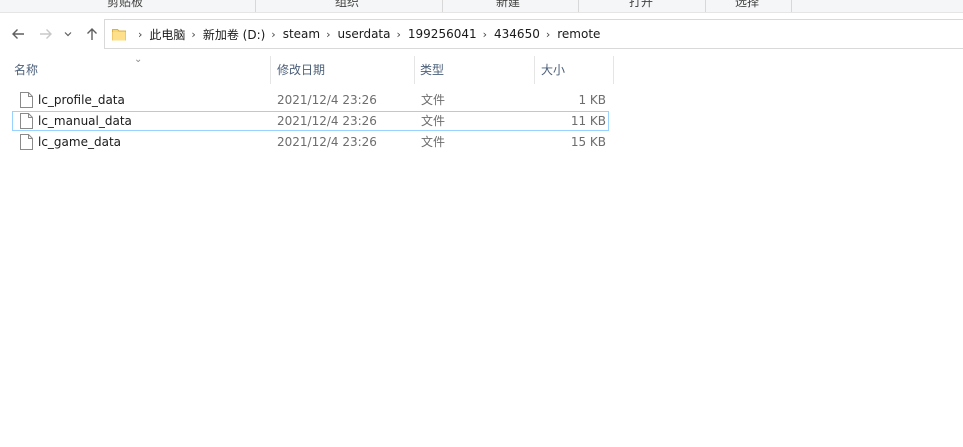 This screenshot has height=447, width=963. I want to click on file-size: 1 KB, so click(592, 100).